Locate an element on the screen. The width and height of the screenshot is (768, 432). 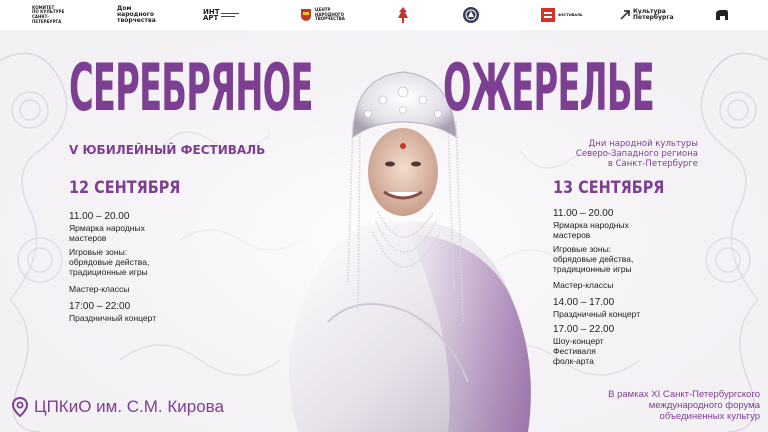
schedule-item: 17:00 – 22:00 Праздничный концерт is located at coordinates (113, 312).